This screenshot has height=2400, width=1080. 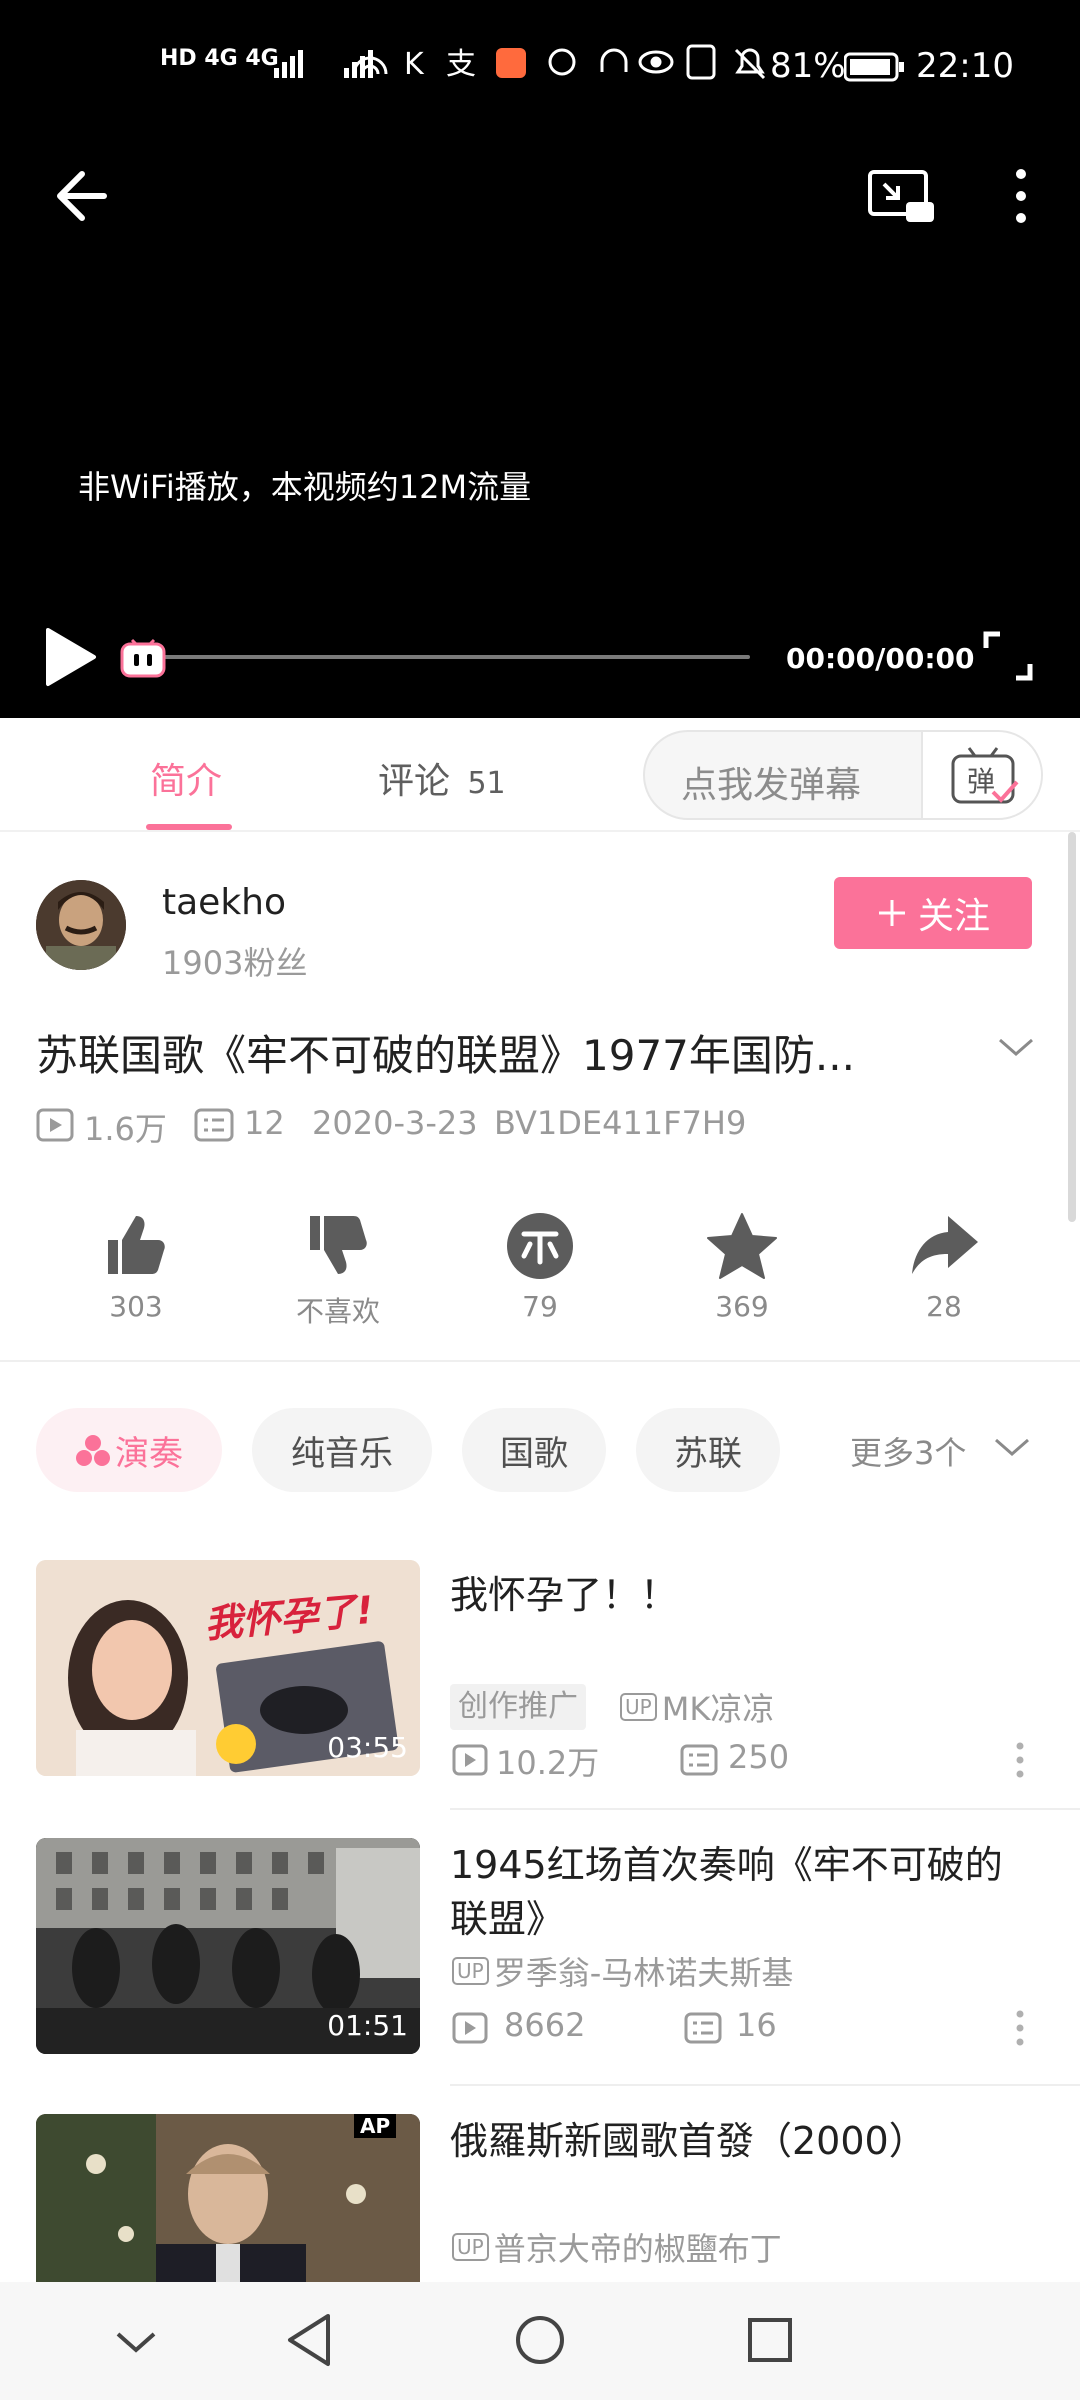 I want to click on cast-button, so click(x=901, y=196).